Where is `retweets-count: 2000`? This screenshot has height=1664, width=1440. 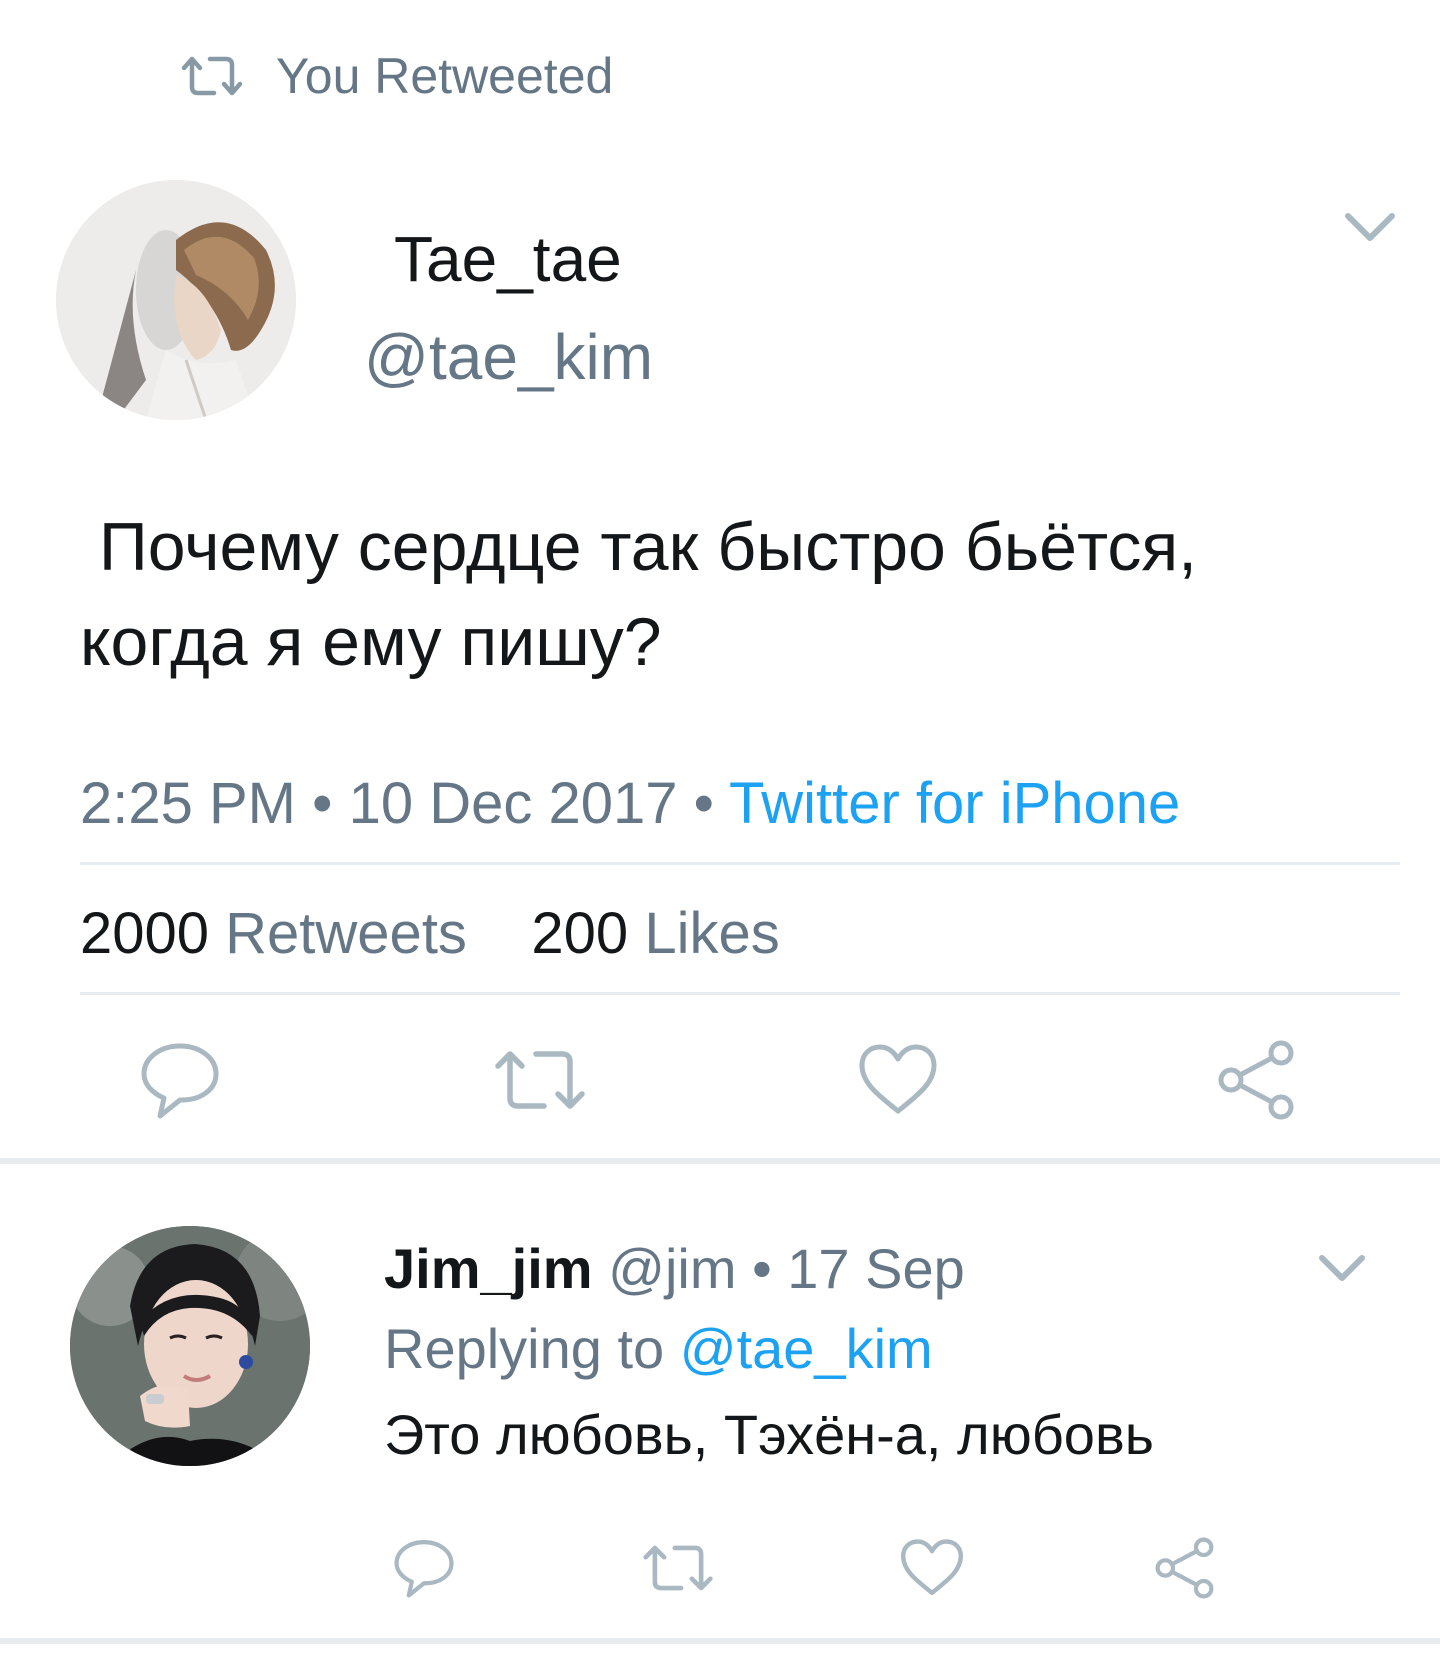
retweets-count: 2000 is located at coordinates (145, 933).